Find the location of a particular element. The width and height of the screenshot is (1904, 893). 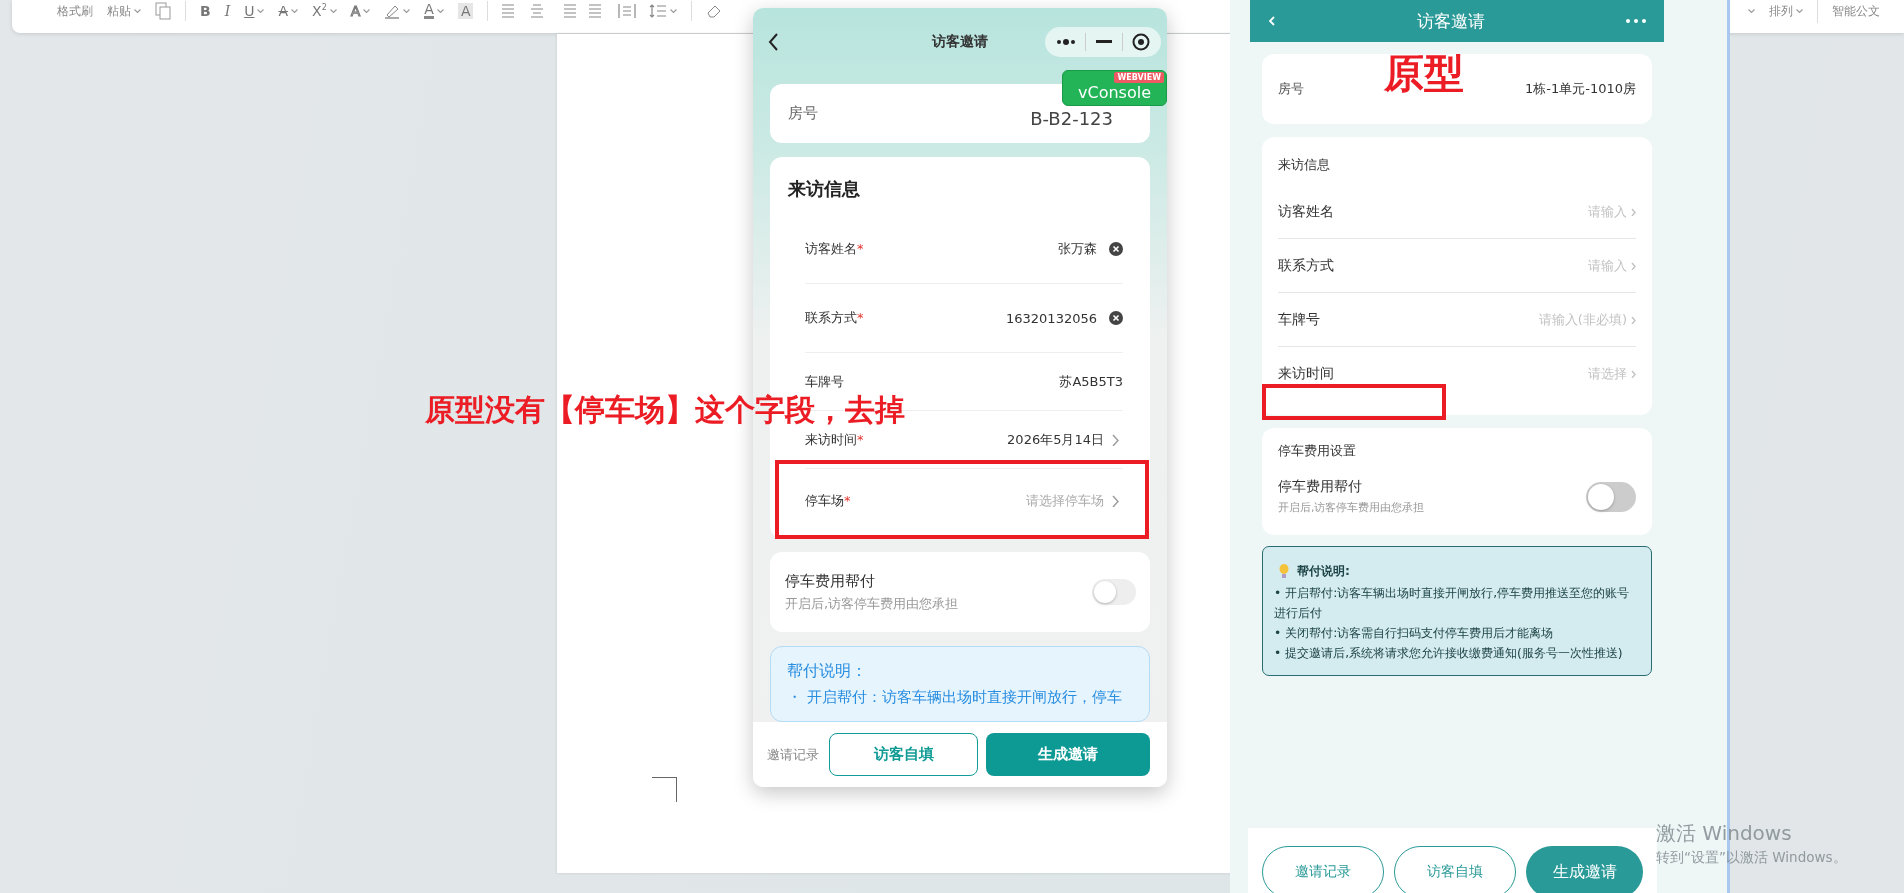

activation-title: 激活 Windows is located at coordinates (1724, 833).